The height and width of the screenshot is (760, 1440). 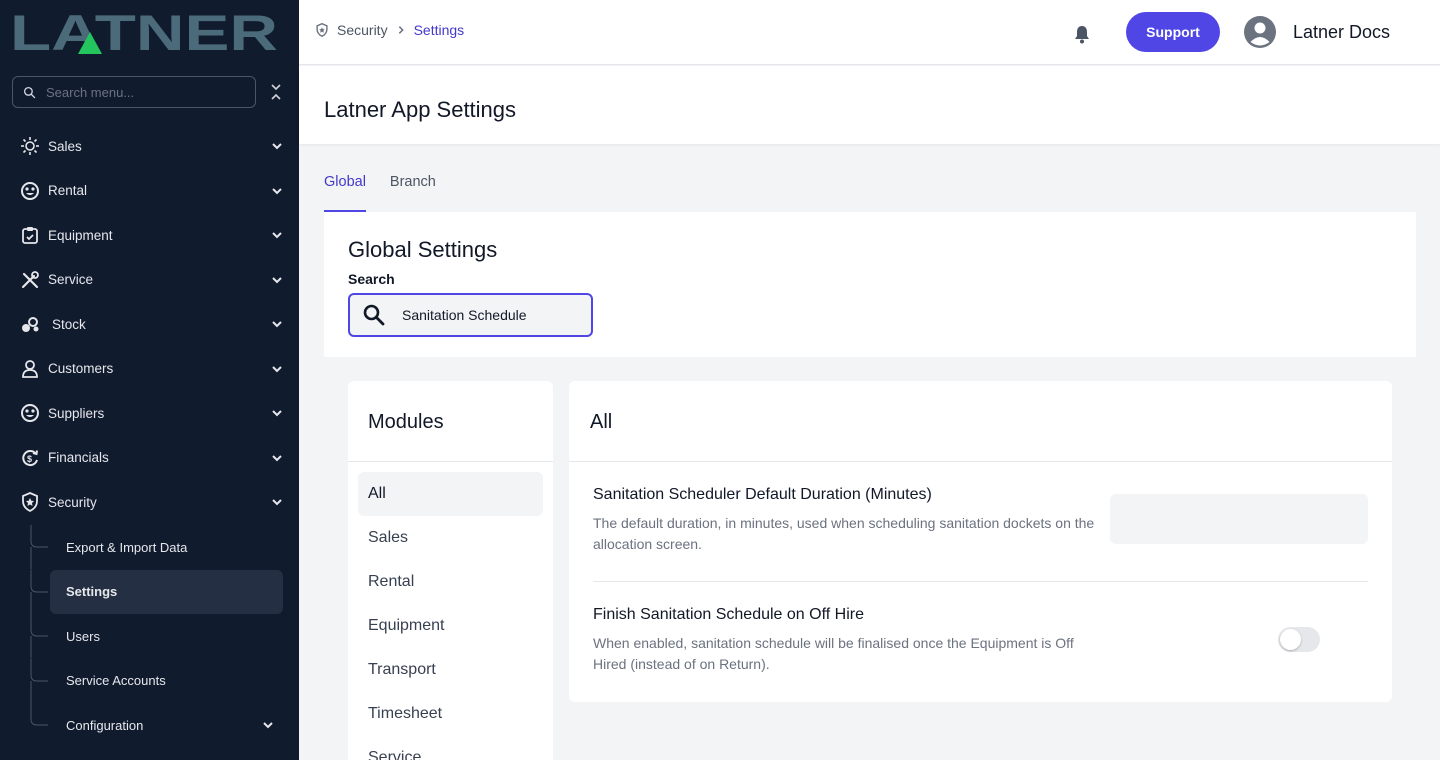 What do you see at coordinates (30, 235) in the screenshot?
I see `equipment-icon` at bounding box center [30, 235].